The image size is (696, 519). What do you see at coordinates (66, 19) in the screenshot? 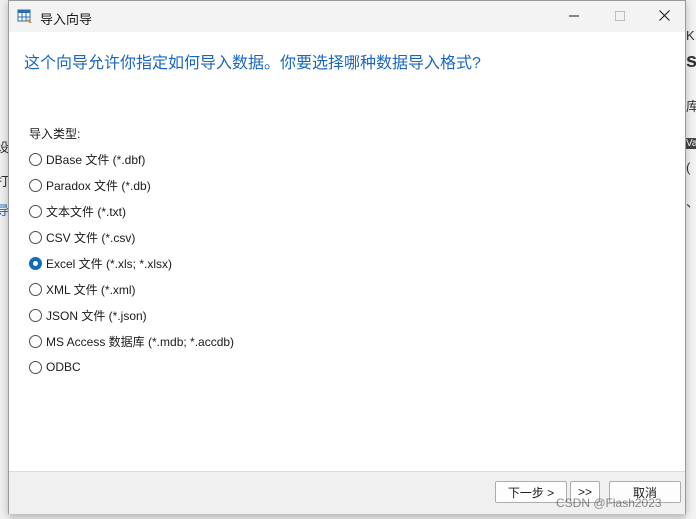
I see `window-title: 导入向导` at bounding box center [66, 19].